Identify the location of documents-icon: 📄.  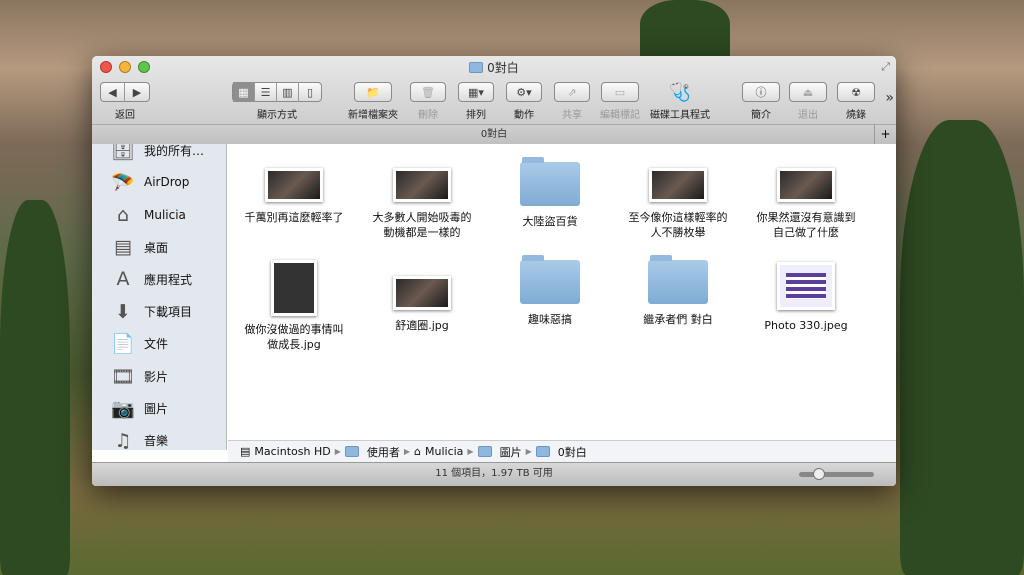
(123, 344).